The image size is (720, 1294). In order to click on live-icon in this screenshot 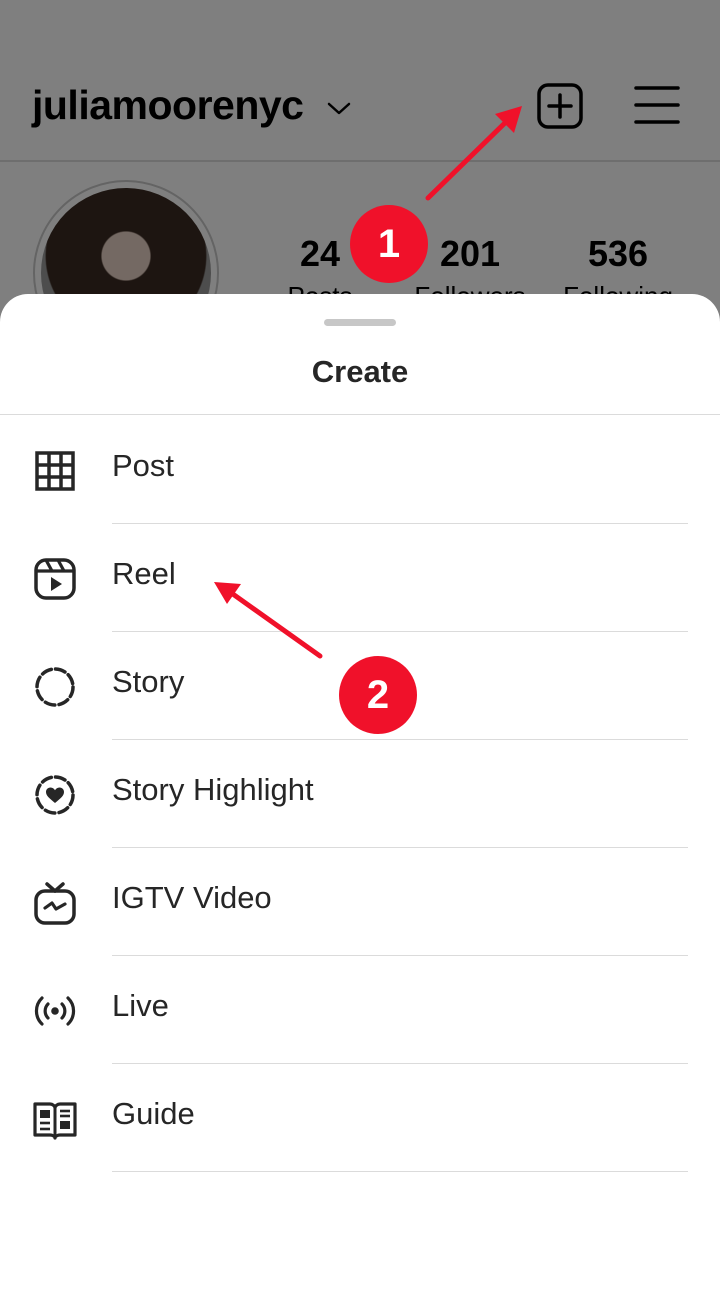, I will do `click(55, 1011)`.